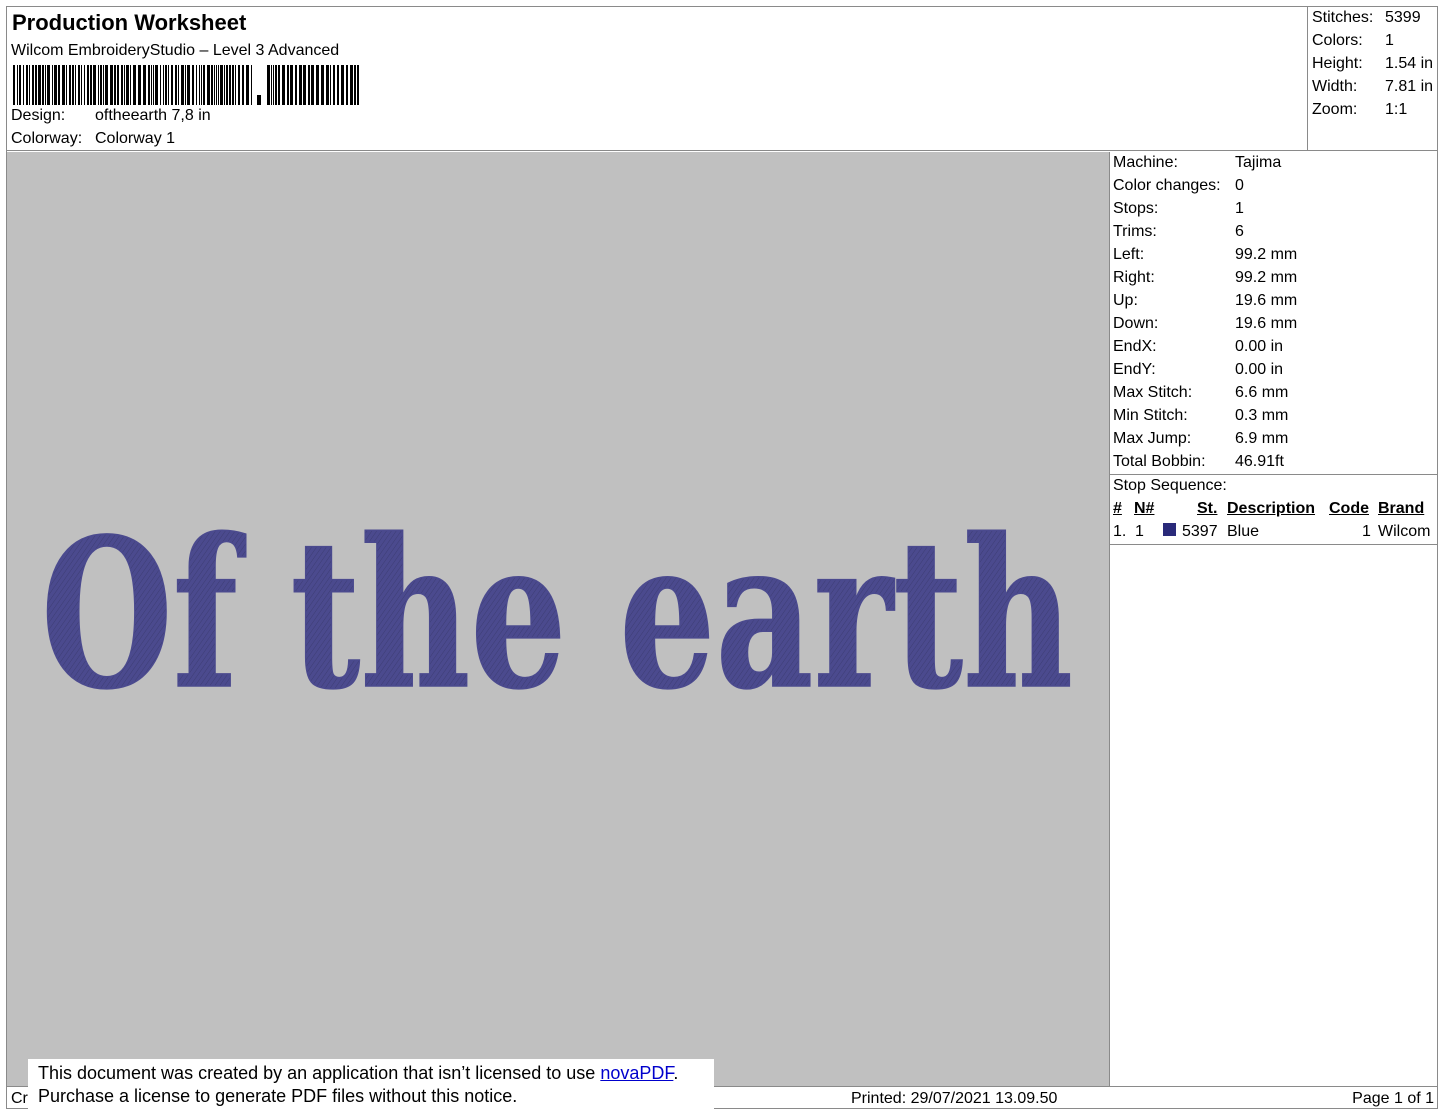  I want to click on row-n: 1, so click(1139, 531).